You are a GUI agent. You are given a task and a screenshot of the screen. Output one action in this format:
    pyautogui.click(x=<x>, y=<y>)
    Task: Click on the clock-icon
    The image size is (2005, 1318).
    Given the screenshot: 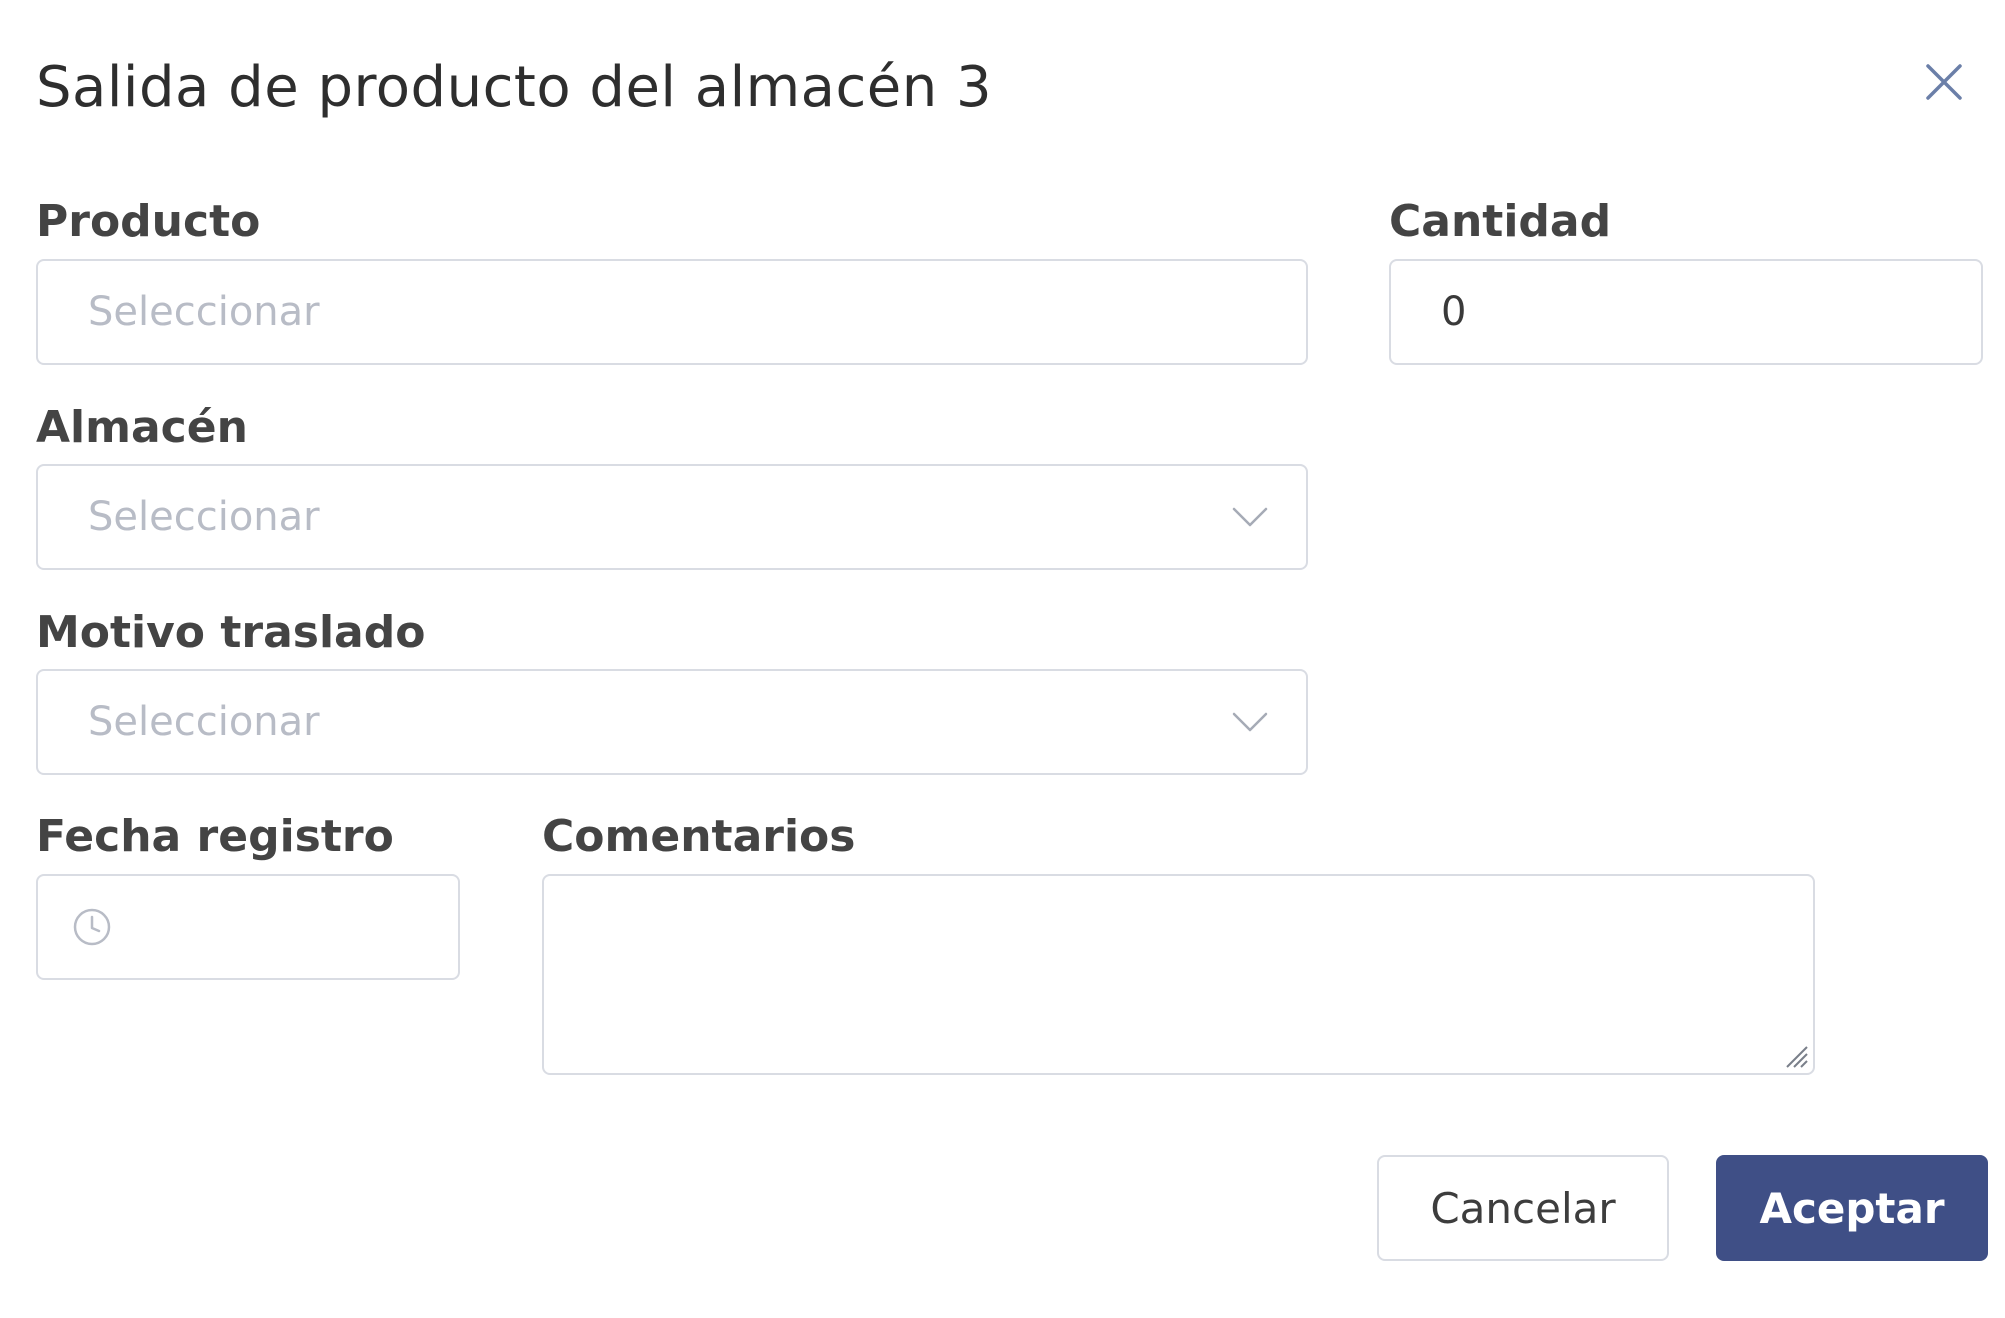 What is the action you would take?
    pyautogui.click(x=92, y=927)
    